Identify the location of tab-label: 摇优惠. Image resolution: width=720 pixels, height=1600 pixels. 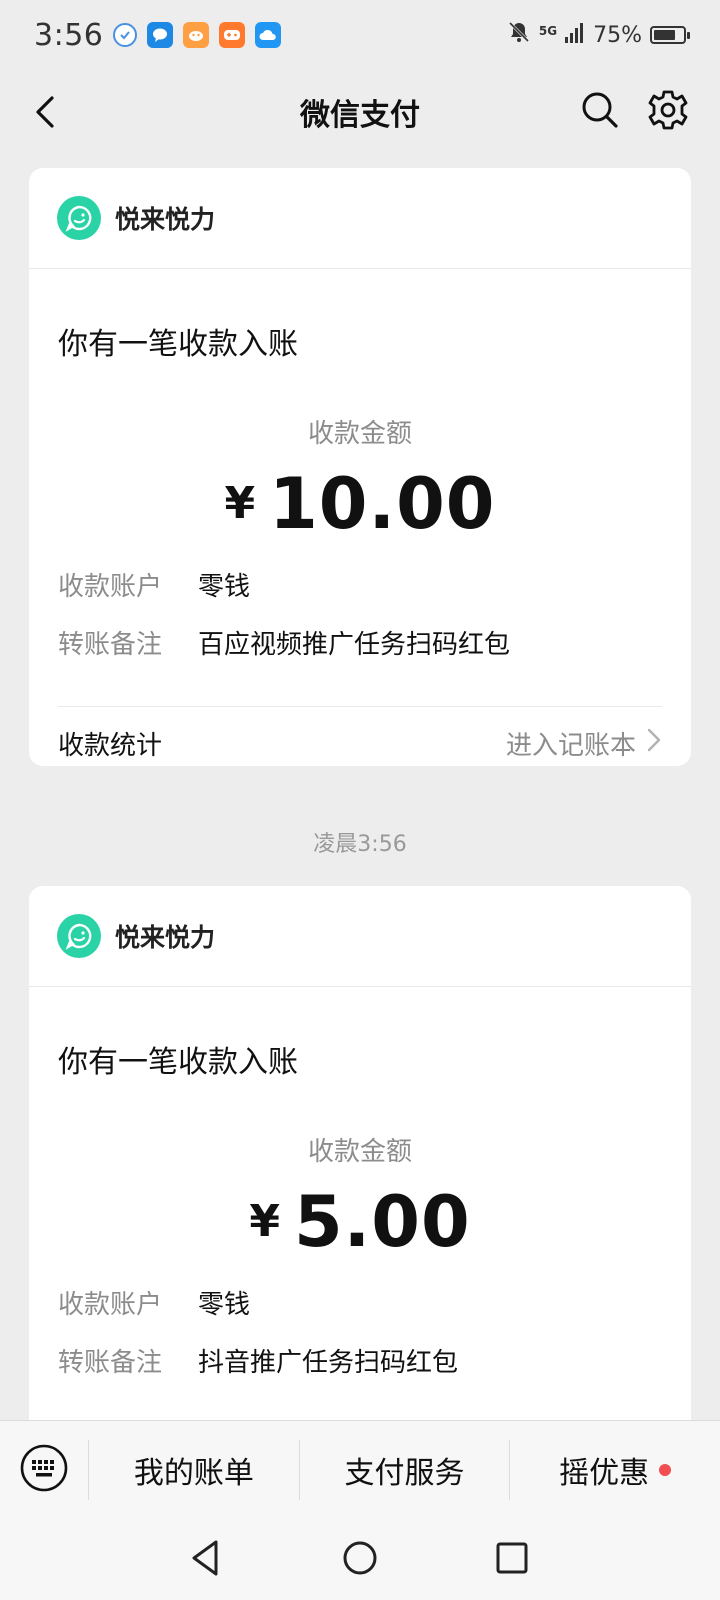
(604, 1473).